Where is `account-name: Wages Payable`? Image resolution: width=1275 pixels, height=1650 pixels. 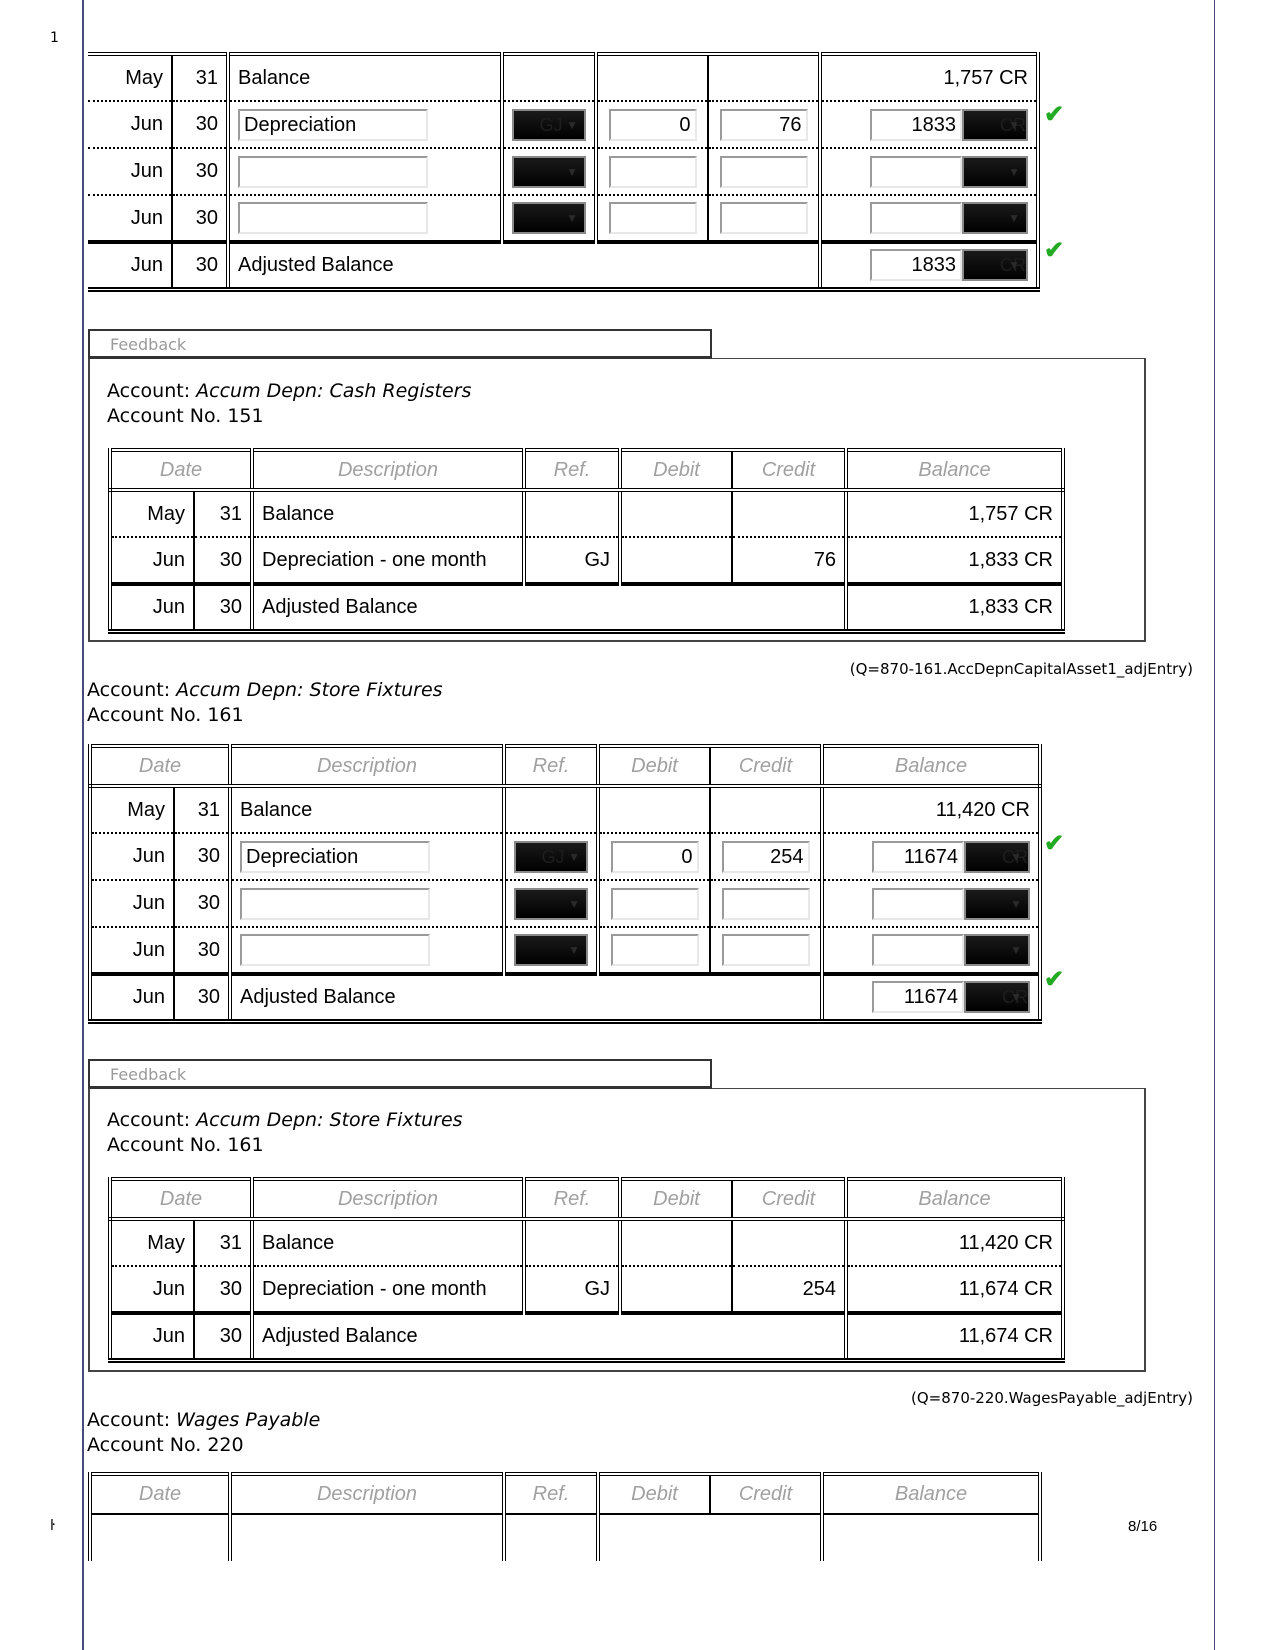 account-name: Wages Payable is located at coordinates (248, 1420).